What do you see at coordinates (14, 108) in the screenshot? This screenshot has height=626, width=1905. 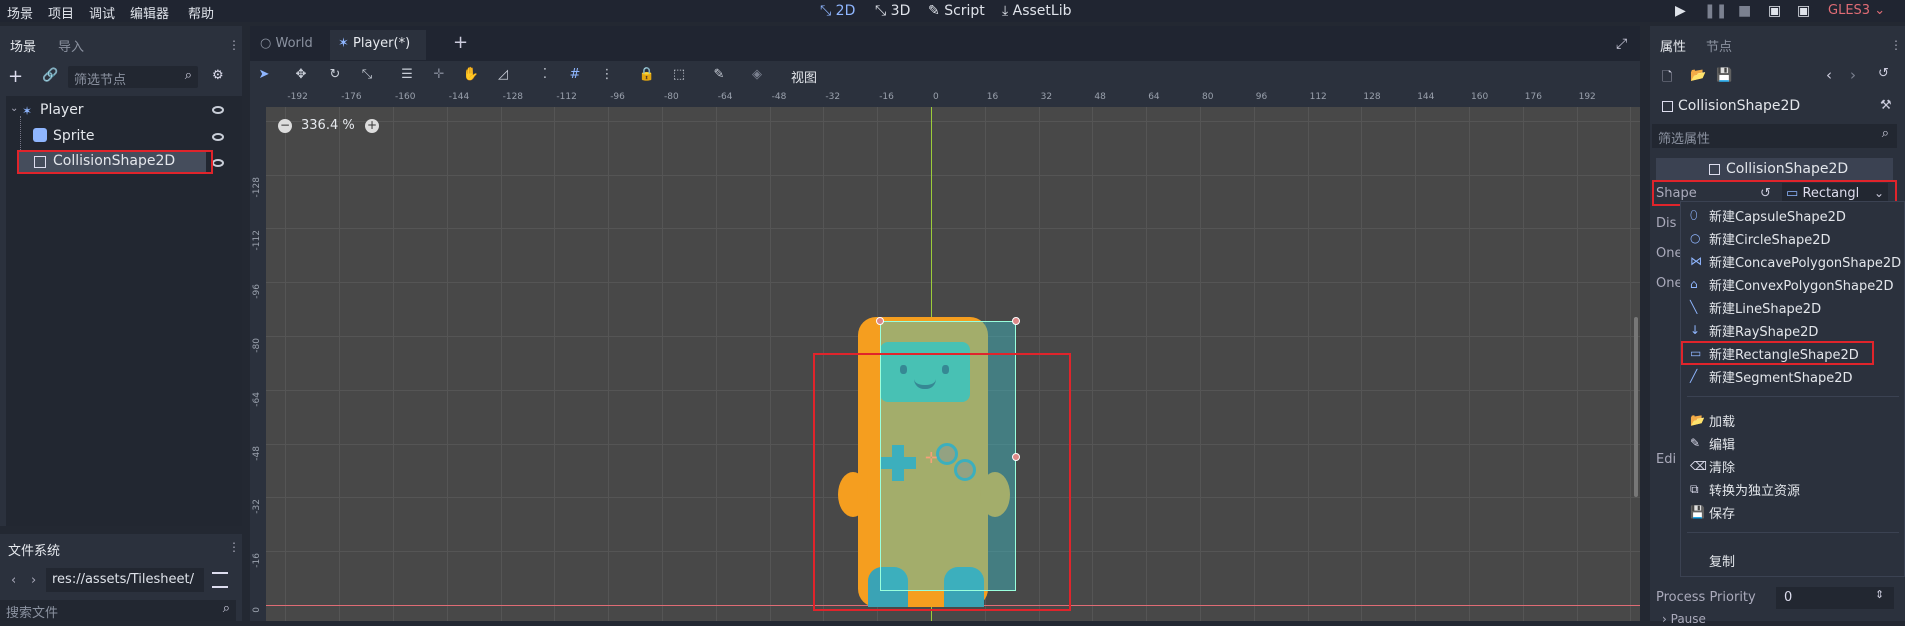 I see `collapse-icon: ⌄` at bounding box center [14, 108].